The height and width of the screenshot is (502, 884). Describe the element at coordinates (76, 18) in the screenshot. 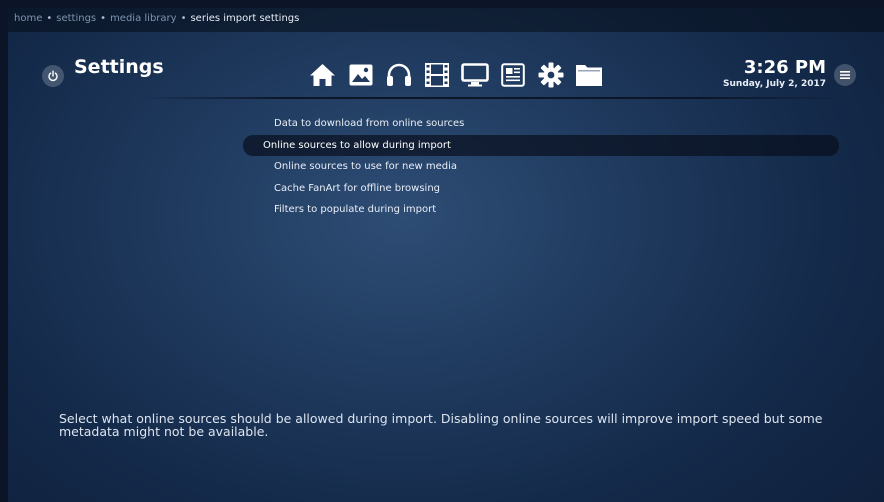

I see `breadcrumb-settings: settings` at that location.